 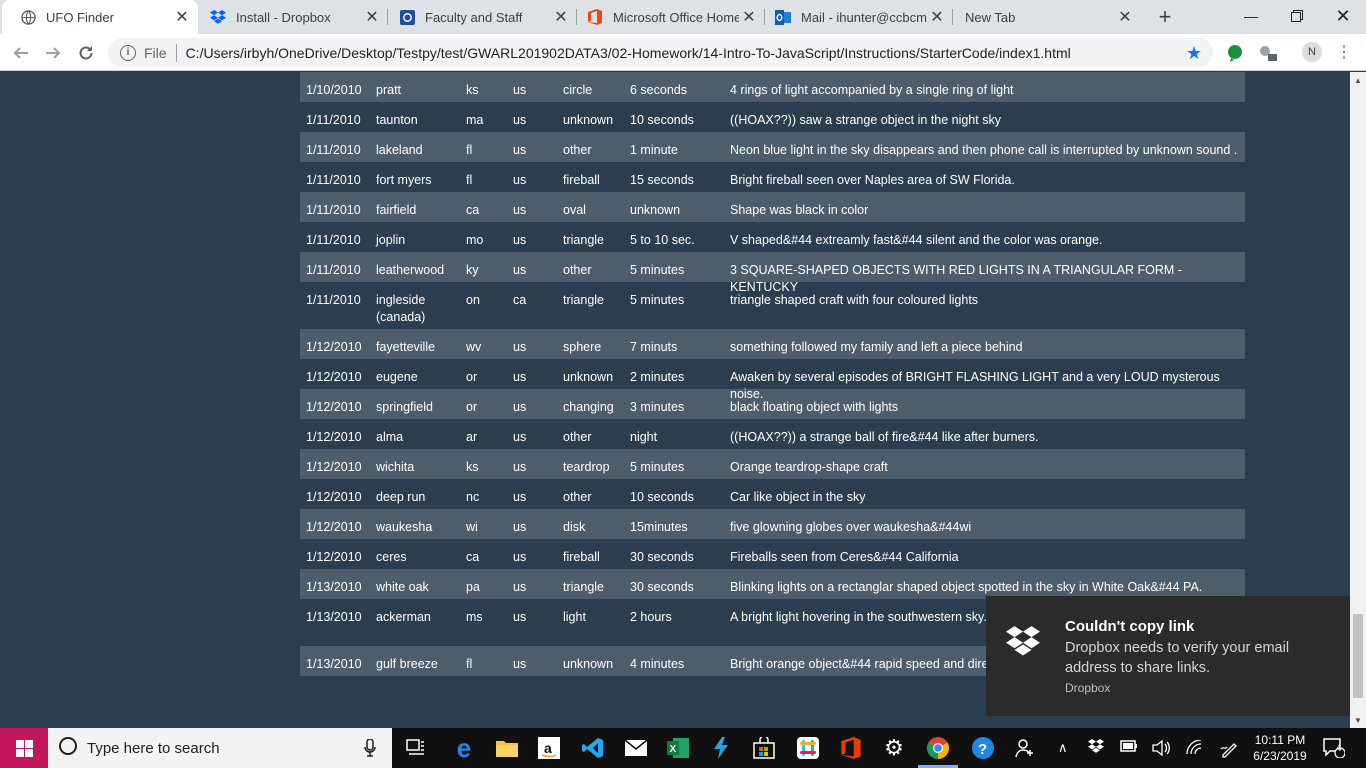 What do you see at coordinates (469, 664) in the screenshot?
I see `cell-state: fl` at bounding box center [469, 664].